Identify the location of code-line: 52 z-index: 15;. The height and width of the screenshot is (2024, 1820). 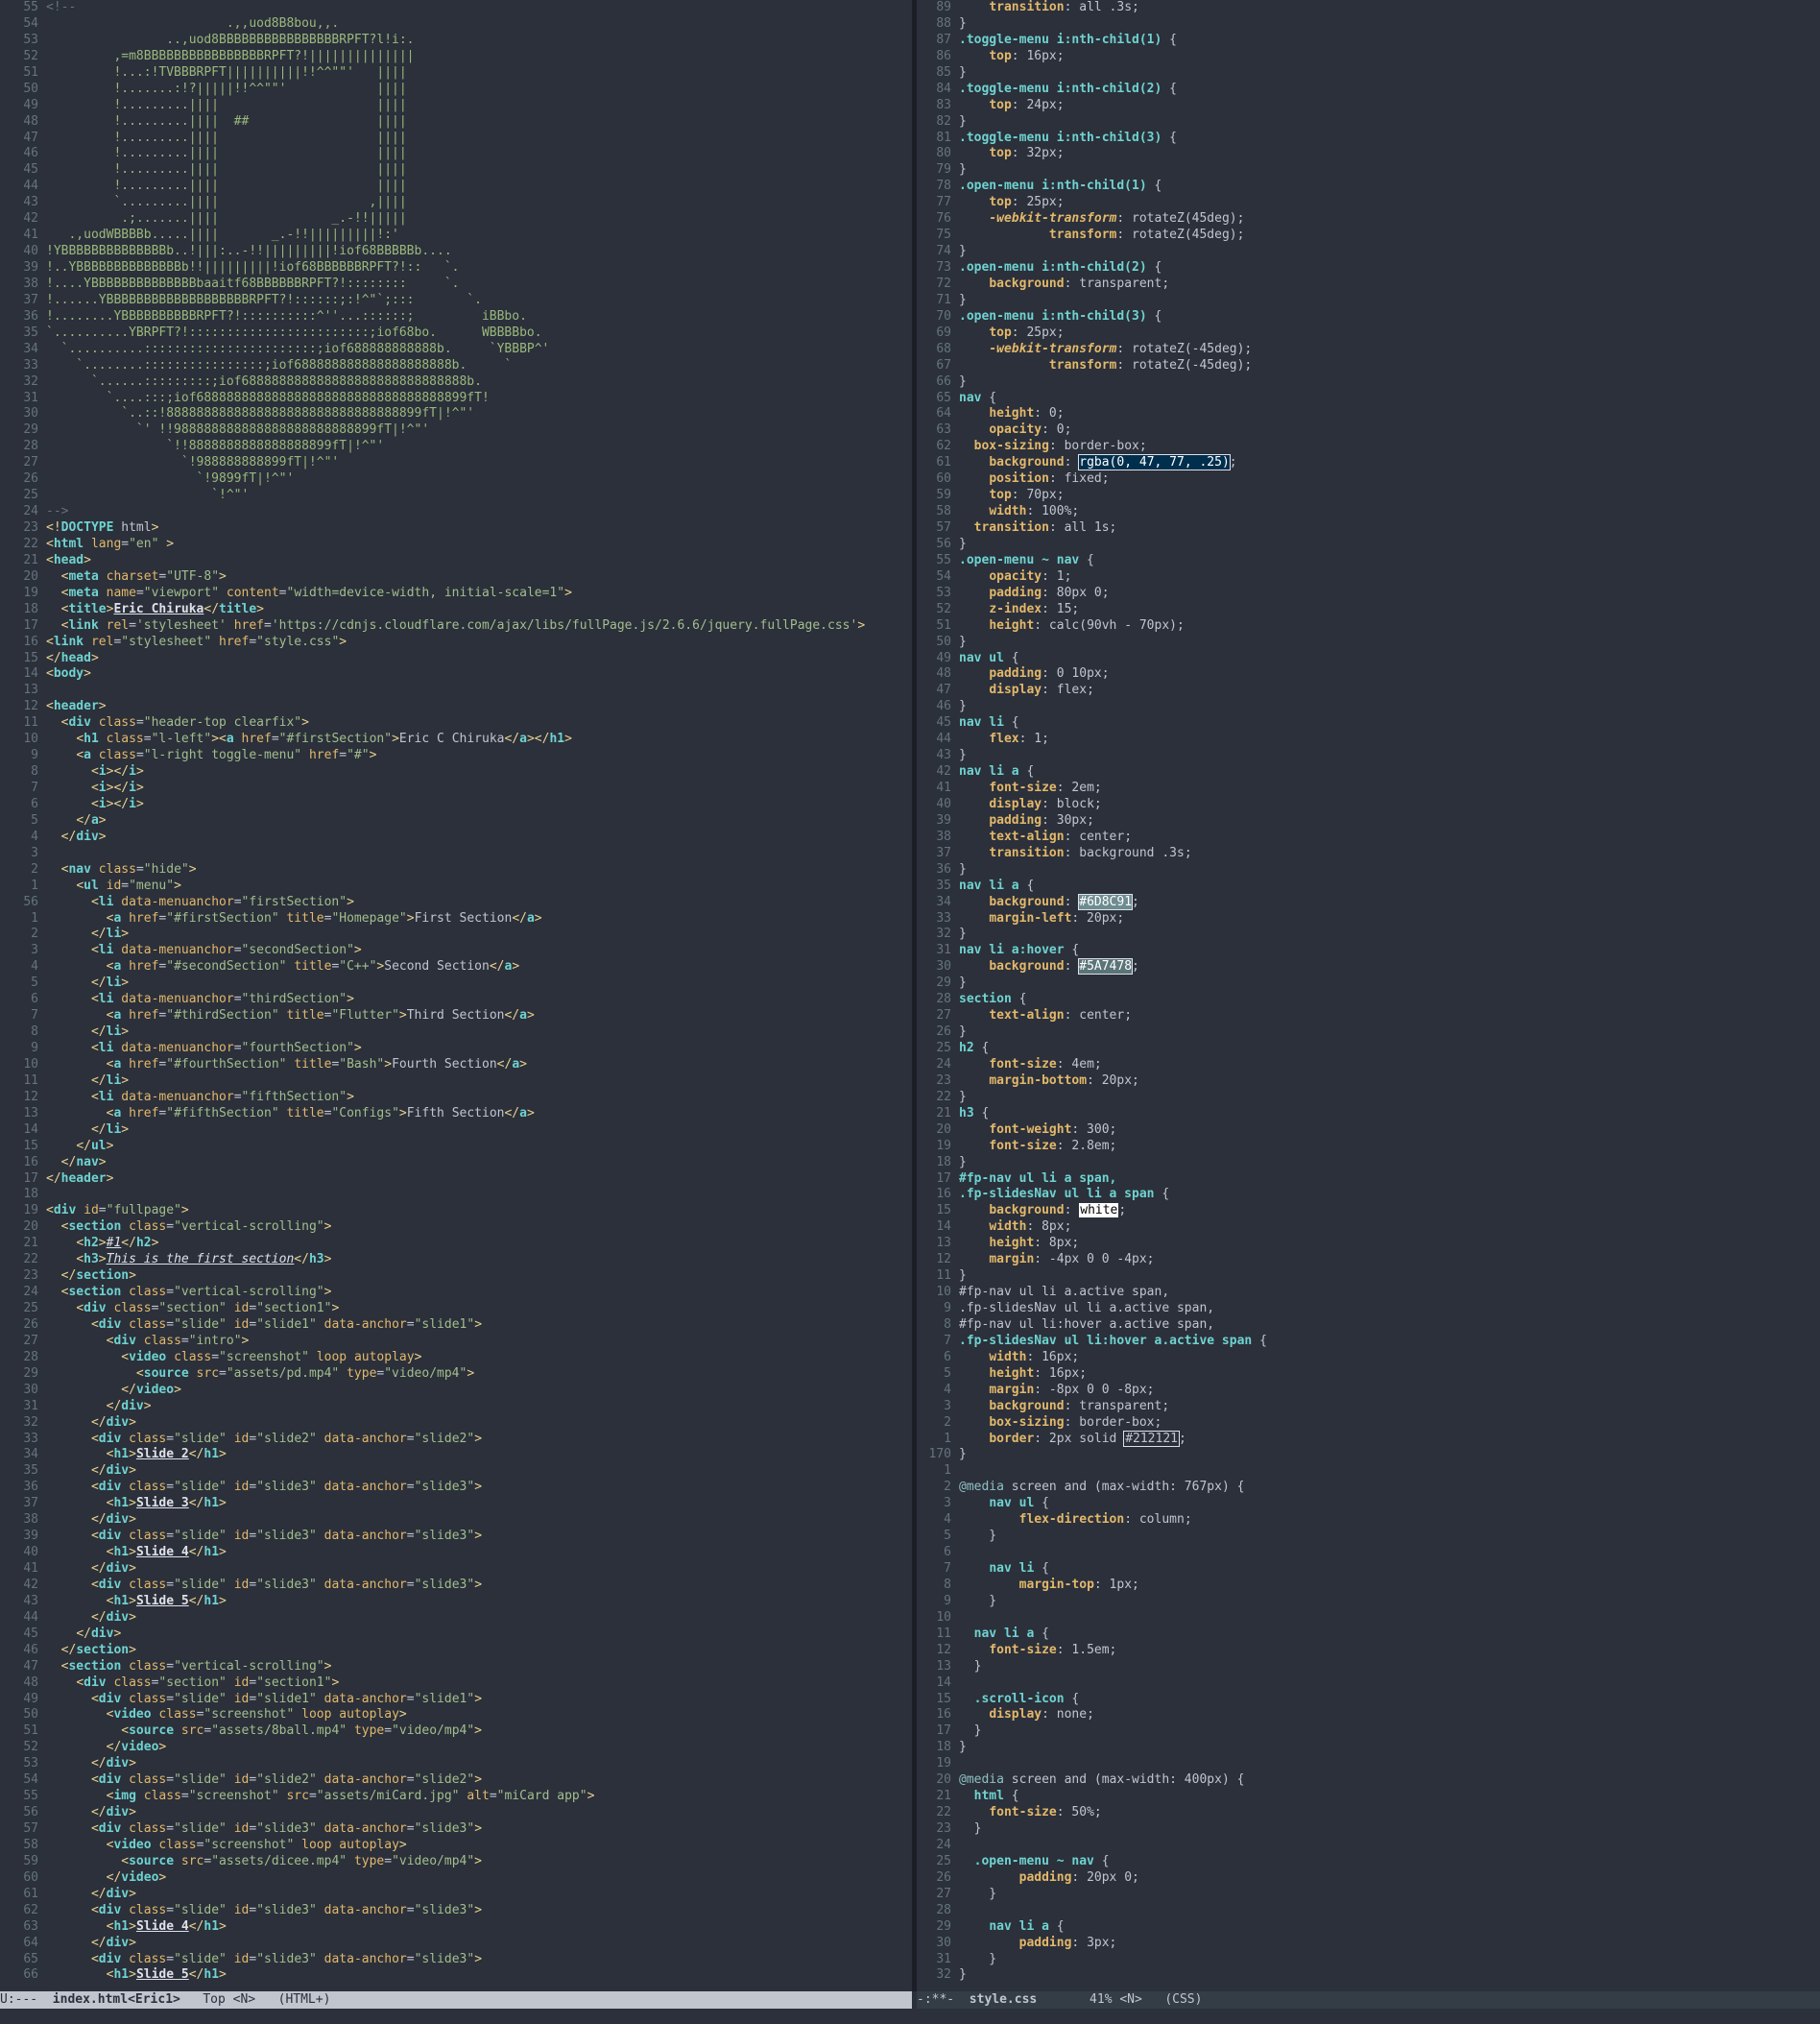
(1092, 610).